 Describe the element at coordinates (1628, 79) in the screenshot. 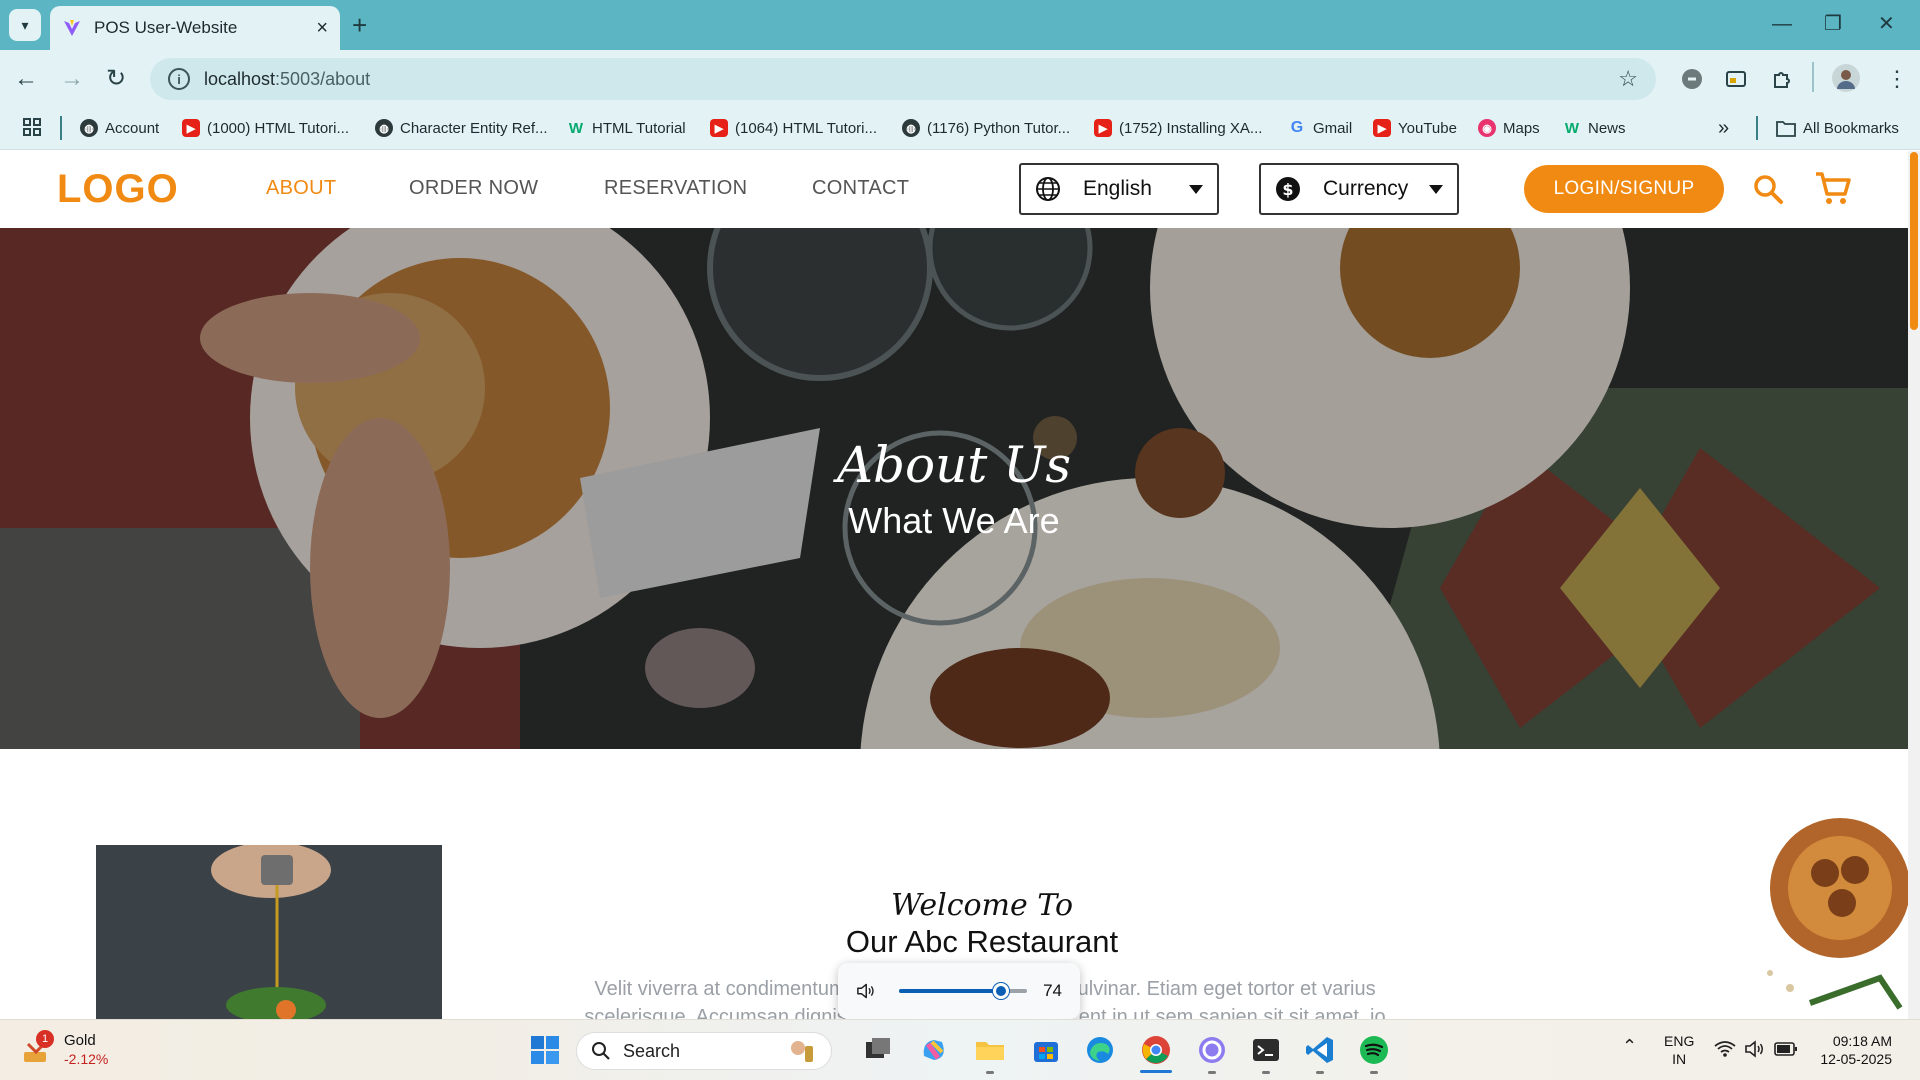

I see `bookmark-star-icon: ☆` at that location.